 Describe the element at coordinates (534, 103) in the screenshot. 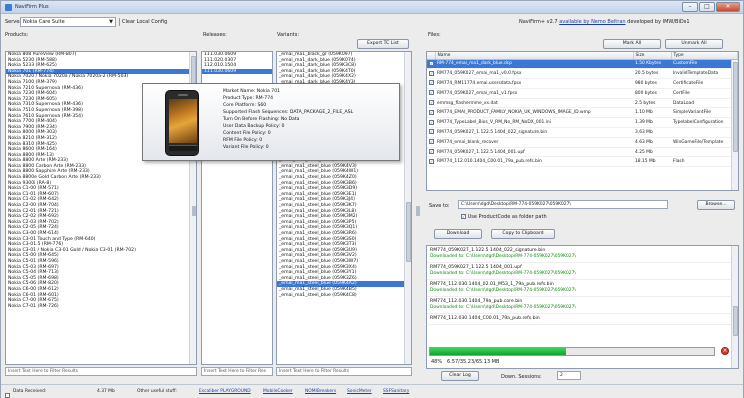

I see `file-name: emmsg_flashermme_xx.dat` at that location.